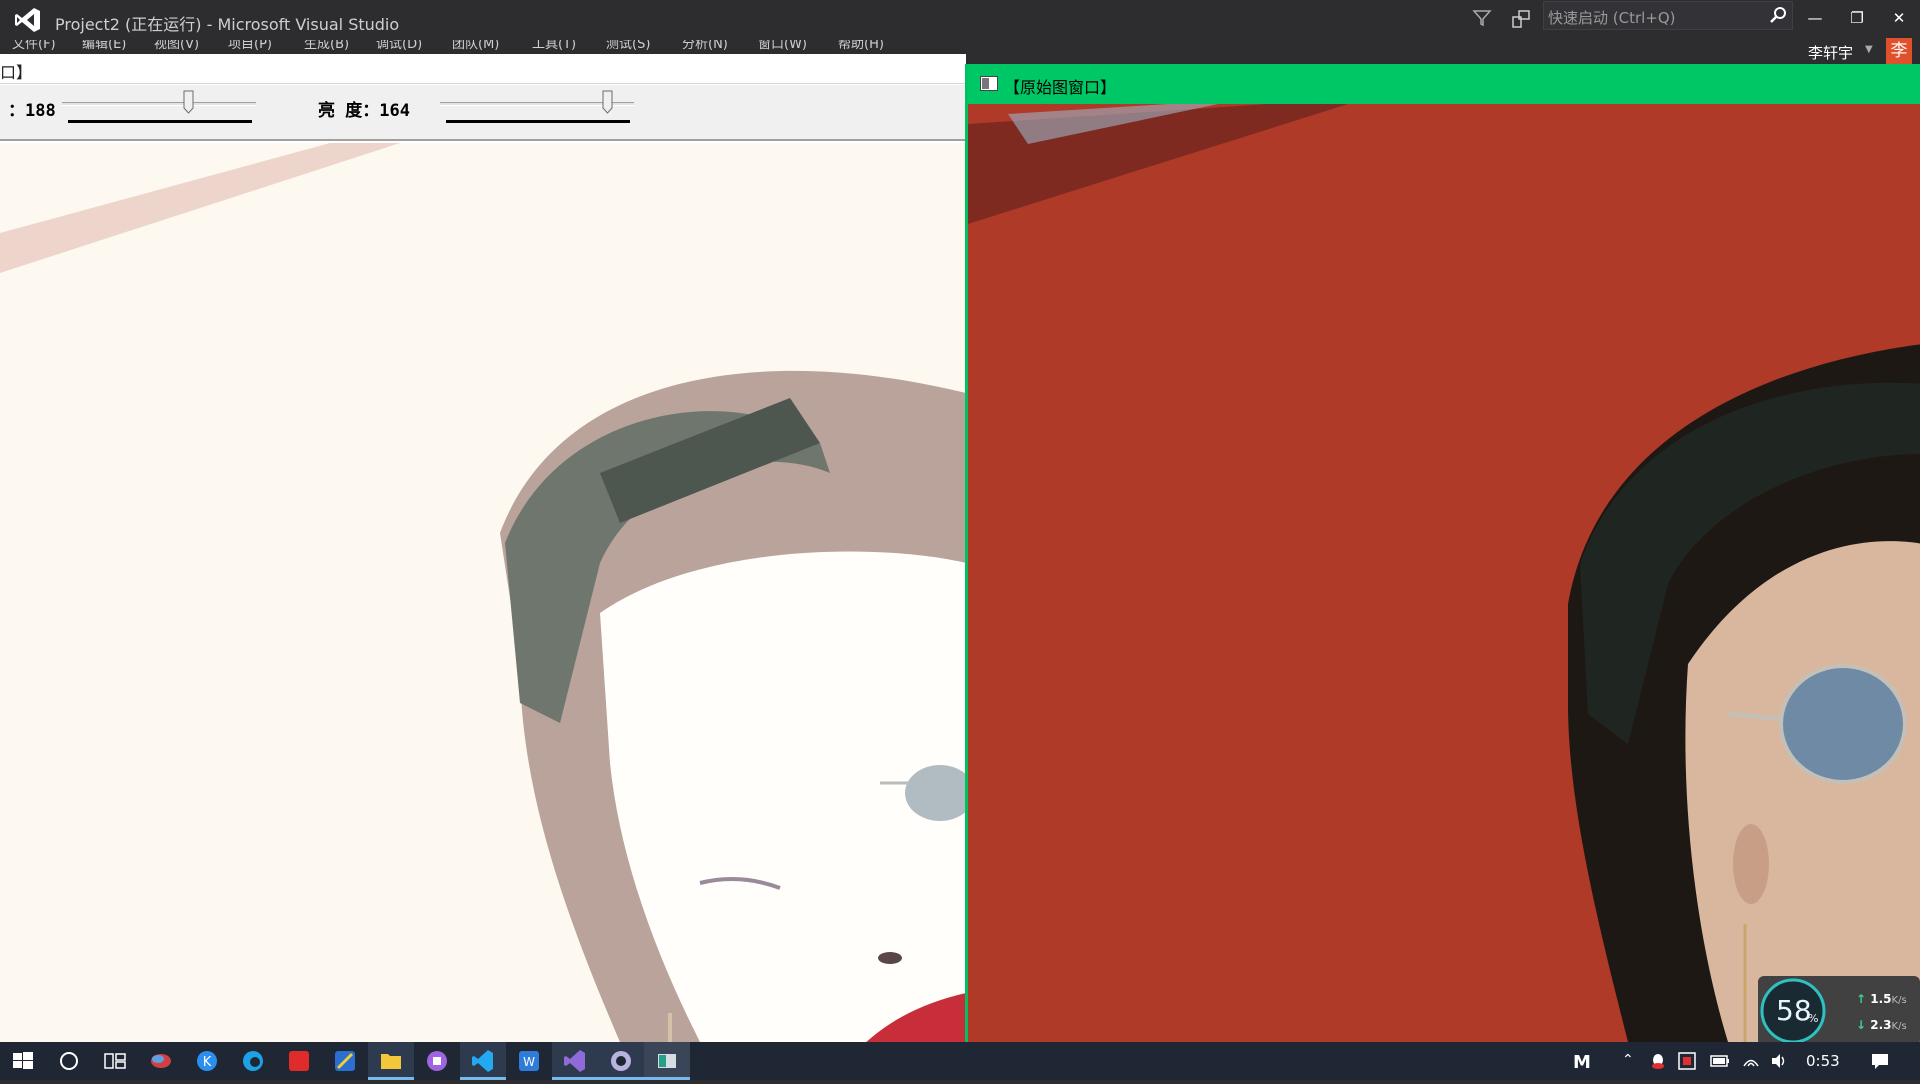  Describe the element at coordinates (861, 45) in the screenshot. I see `menu-item: 帮助(H)` at that location.